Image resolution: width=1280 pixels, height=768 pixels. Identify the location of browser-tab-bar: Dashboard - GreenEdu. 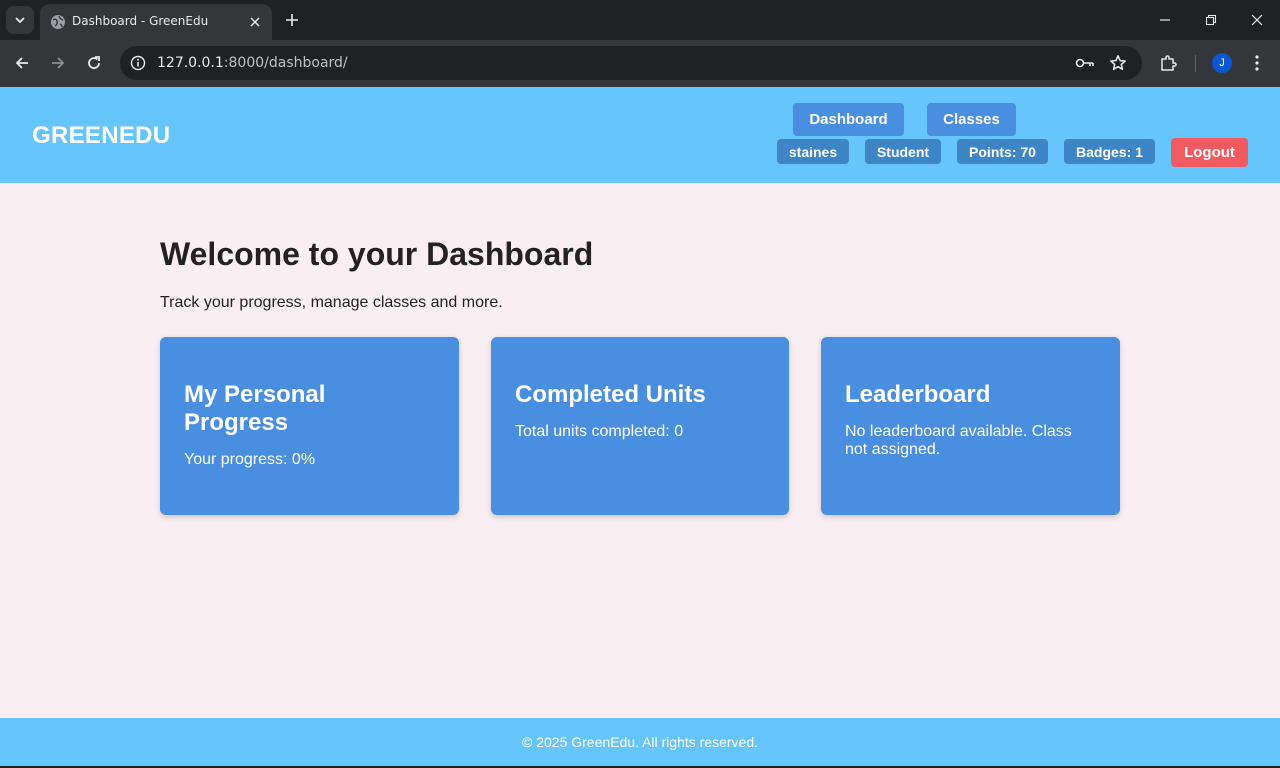
(640, 20).